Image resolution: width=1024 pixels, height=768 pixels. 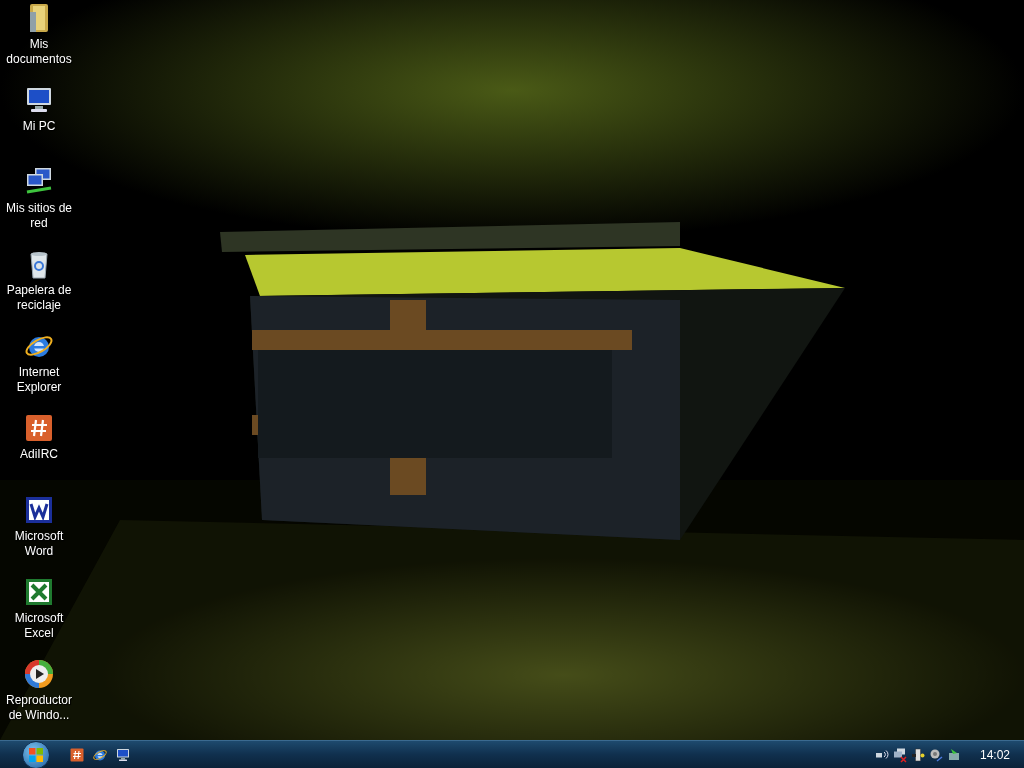 What do you see at coordinates (39, 126) in the screenshot?
I see `icon-label: Mi PC` at bounding box center [39, 126].